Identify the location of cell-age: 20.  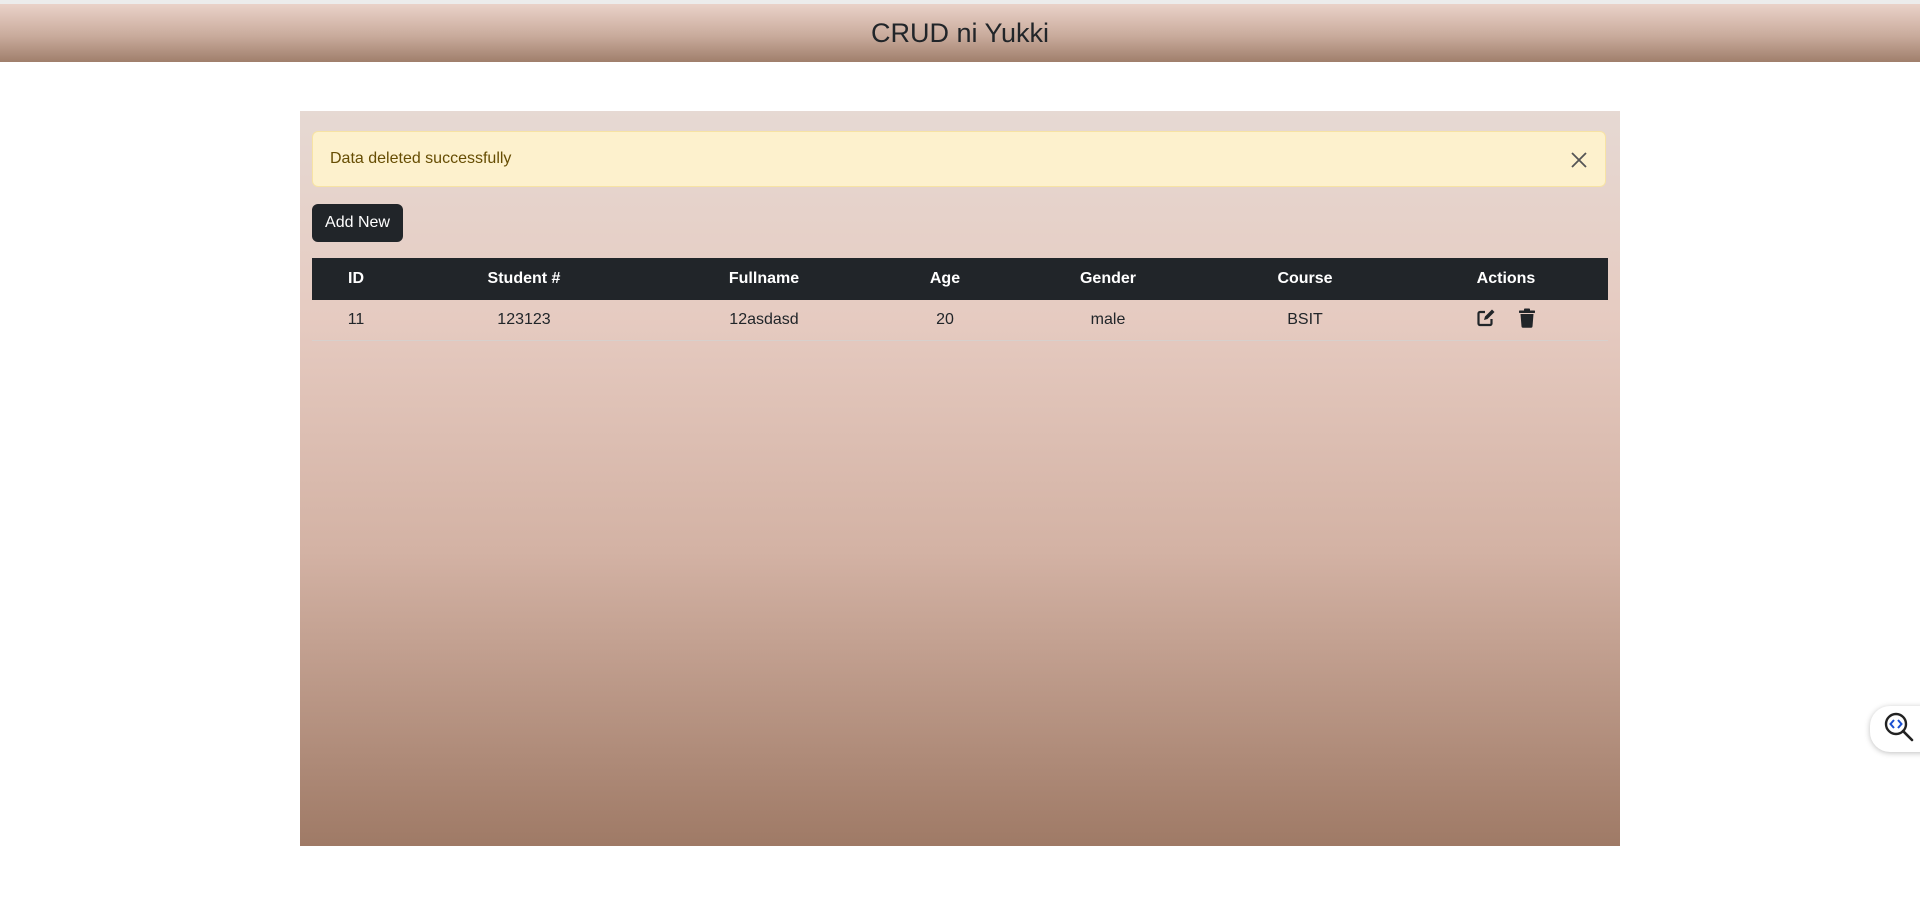
(945, 320).